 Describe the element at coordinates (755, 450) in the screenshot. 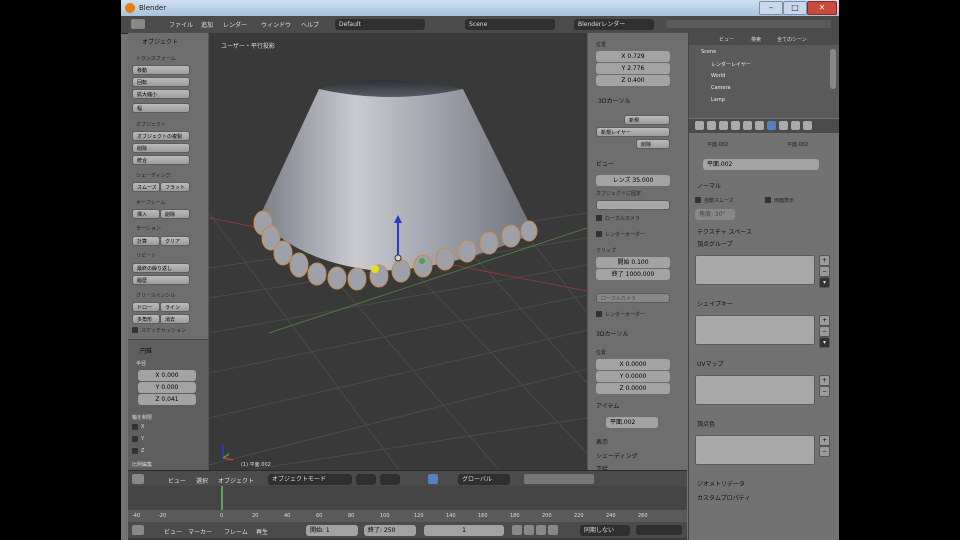

I see `vertex-colors-list` at that location.